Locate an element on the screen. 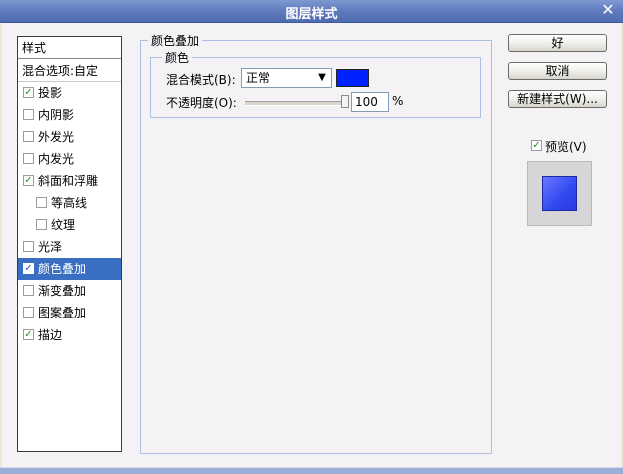 This screenshot has height=474, width=623. dialog-title: 图层样式 is located at coordinates (311, 14).